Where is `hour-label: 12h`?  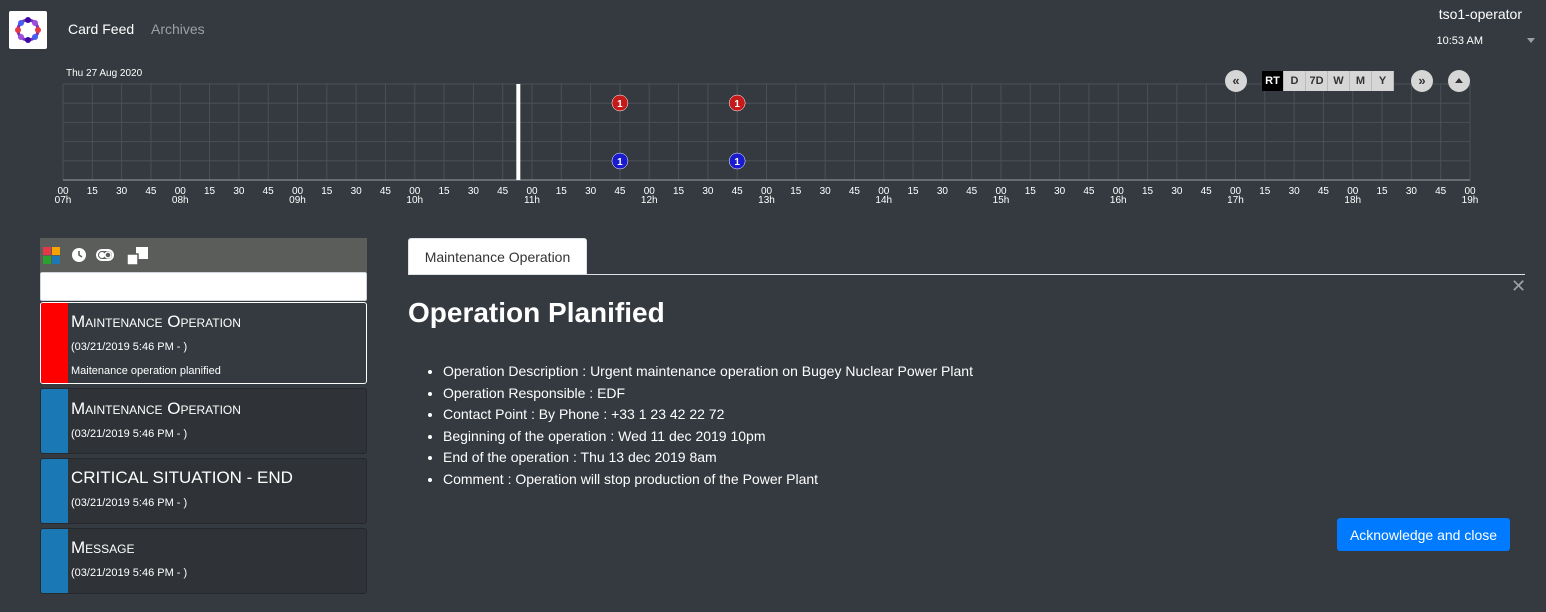
hour-label: 12h is located at coordinates (649, 200).